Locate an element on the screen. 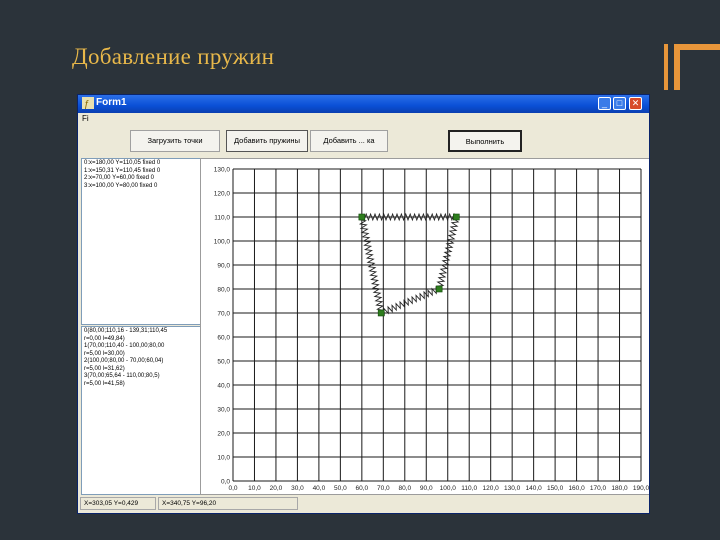 The width and height of the screenshot is (720, 540). x-tick-label: 160,0 is located at coordinates (576, 488).